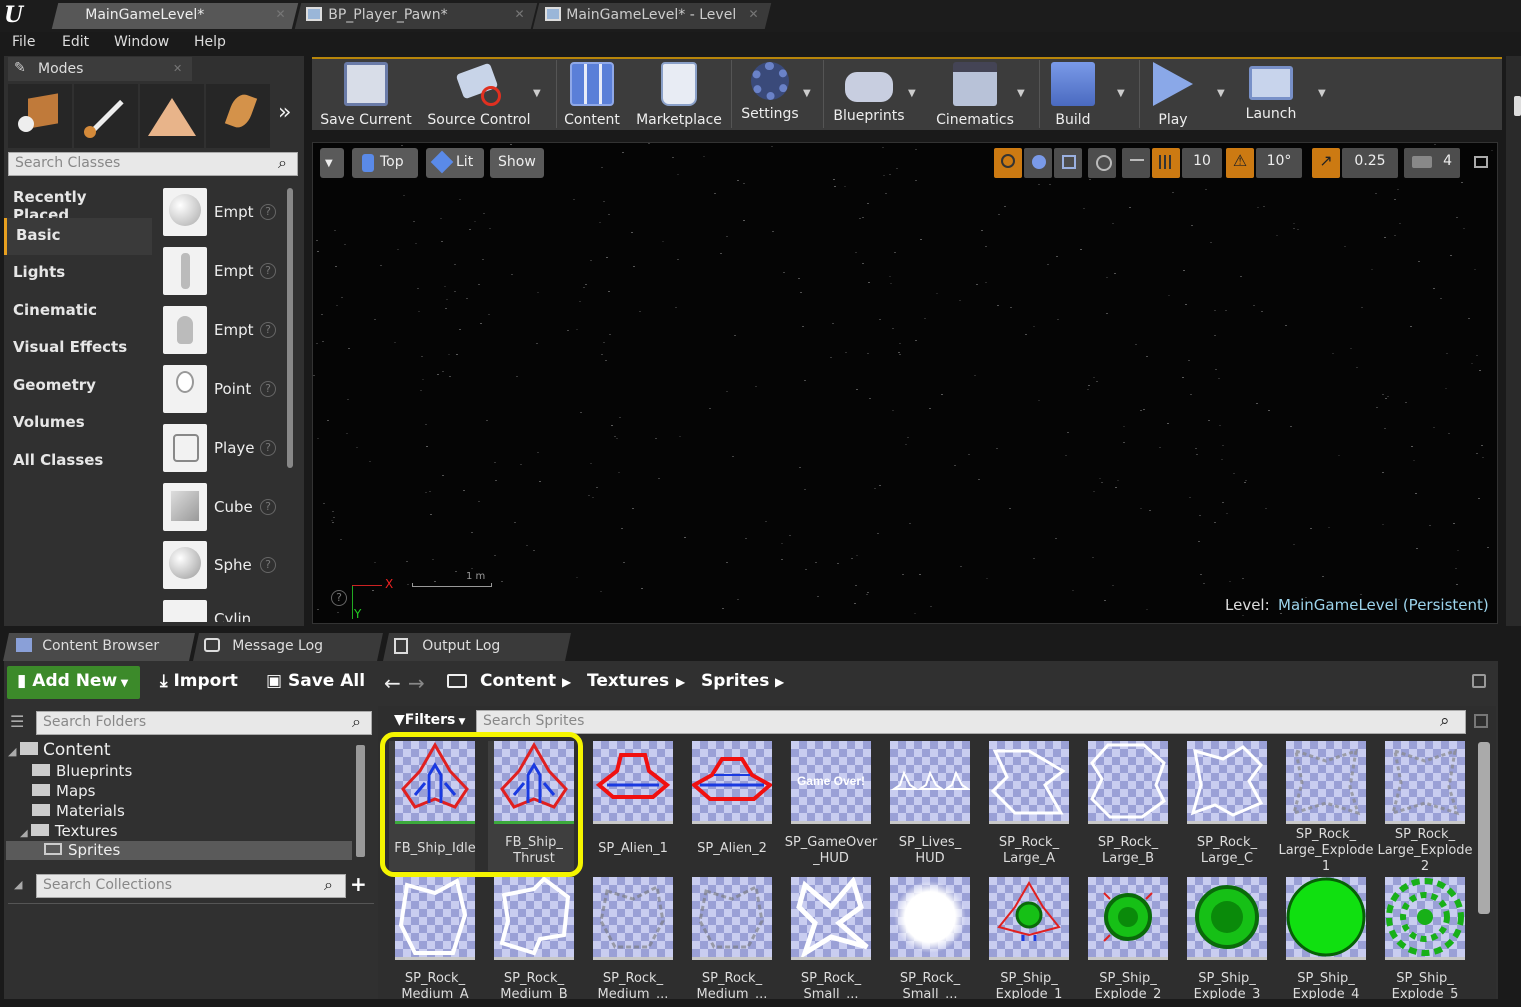 This screenshot has height=1007, width=1521. I want to click on place-item-empty-actor: Empt ?, so click(221, 216).